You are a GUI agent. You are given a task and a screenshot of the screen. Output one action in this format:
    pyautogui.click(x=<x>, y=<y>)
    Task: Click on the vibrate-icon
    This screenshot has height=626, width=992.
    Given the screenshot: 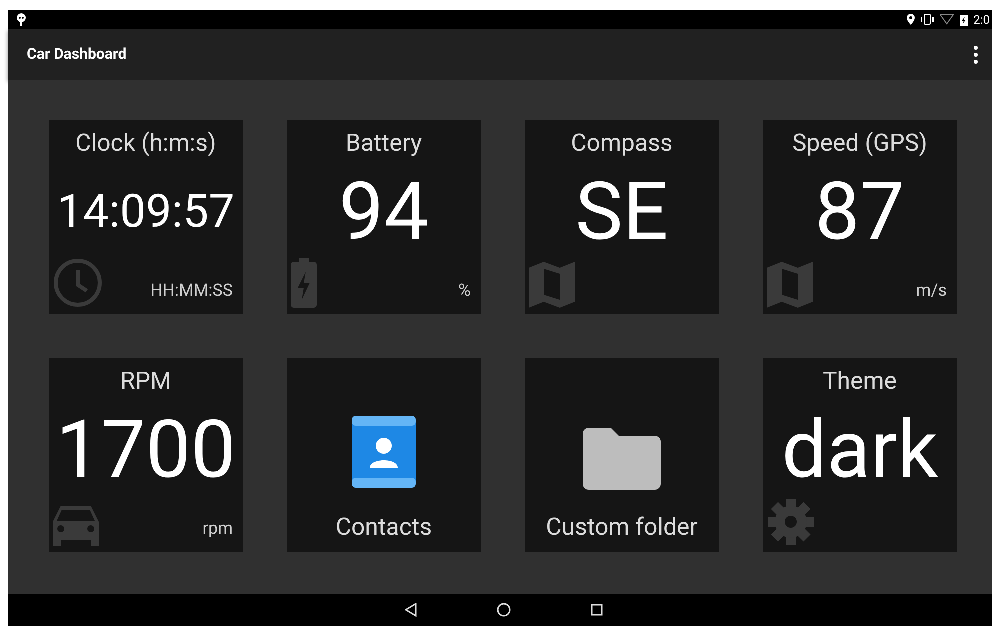 What is the action you would take?
    pyautogui.click(x=927, y=19)
    